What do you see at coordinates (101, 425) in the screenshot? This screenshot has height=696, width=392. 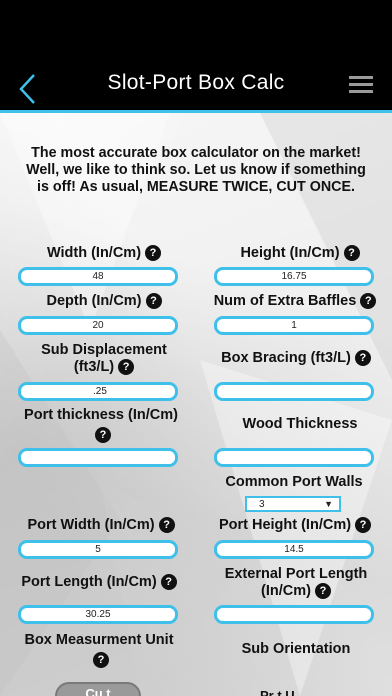 I see `port-thickness-label: Port thickness (In/Cm) ?` at bounding box center [101, 425].